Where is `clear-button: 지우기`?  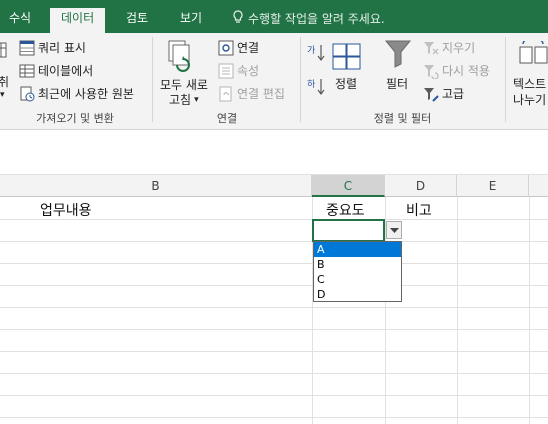 clear-button: 지우기 is located at coordinates (449, 47).